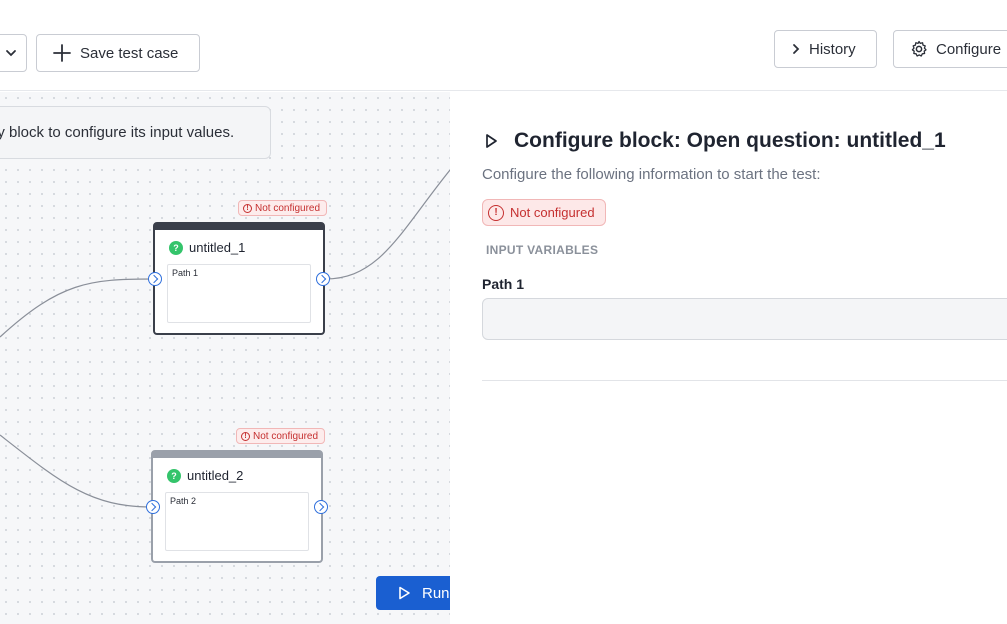  I want to click on path-1-input, so click(744, 319).